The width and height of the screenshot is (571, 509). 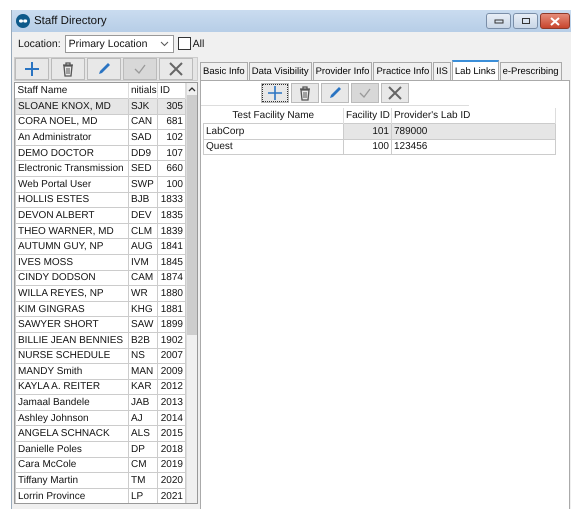 What do you see at coordinates (143, 495) in the screenshot?
I see `table-cell: LP` at bounding box center [143, 495].